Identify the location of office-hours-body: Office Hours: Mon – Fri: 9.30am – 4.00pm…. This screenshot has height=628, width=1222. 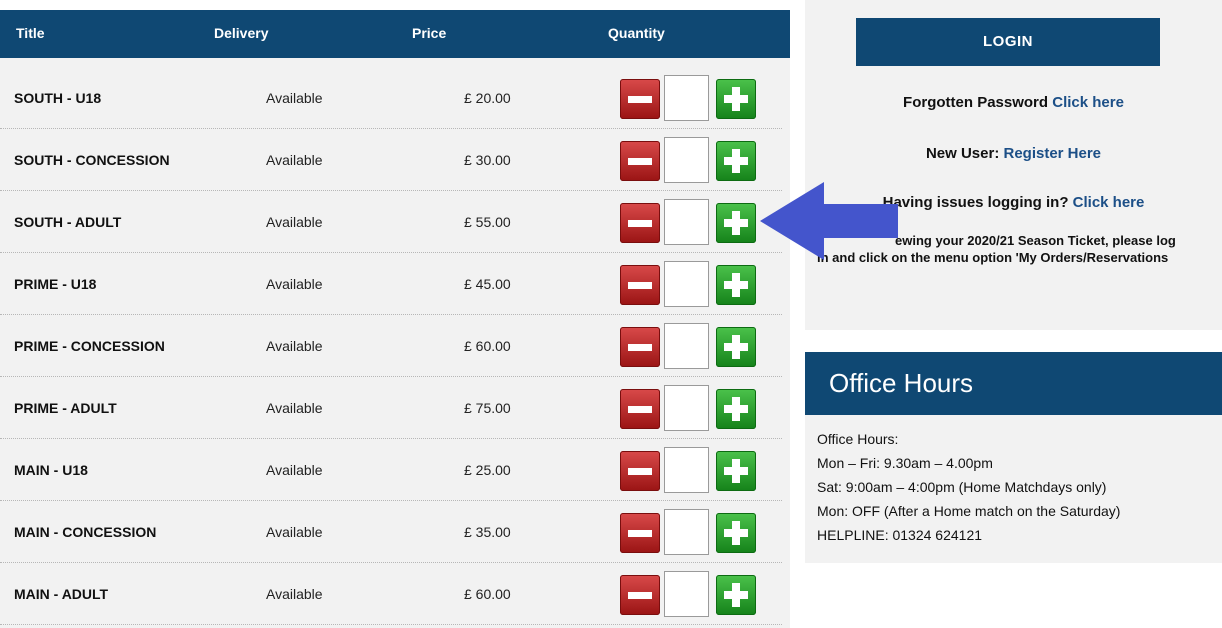
(1013, 489).